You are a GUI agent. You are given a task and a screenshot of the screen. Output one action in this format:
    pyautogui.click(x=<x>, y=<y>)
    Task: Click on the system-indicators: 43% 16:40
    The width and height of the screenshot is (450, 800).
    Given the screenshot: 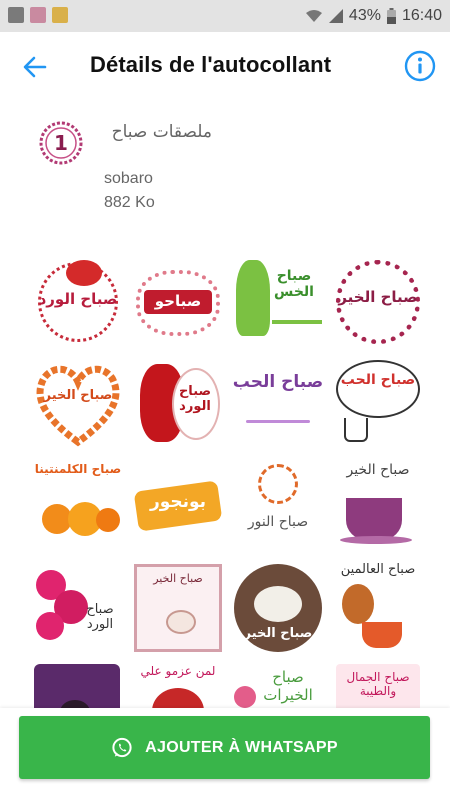 What is the action you would take?
    pyautogui.click(x=373, y=16)
    